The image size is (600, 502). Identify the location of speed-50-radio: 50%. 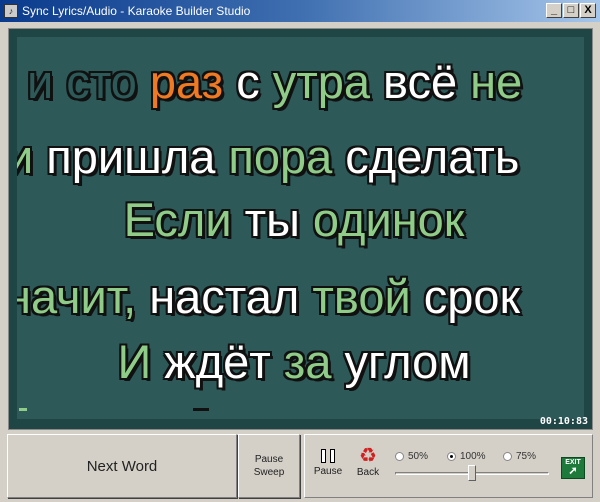
(411, 456).